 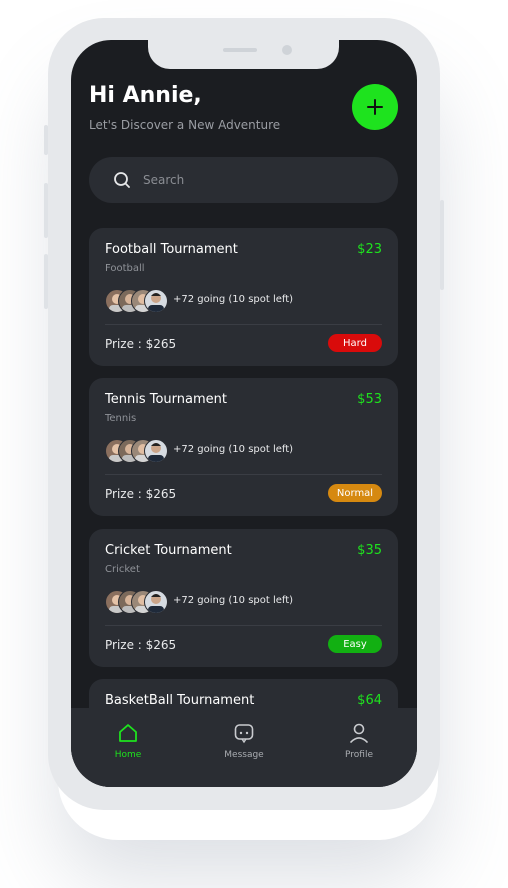 What do you see at coordinates (369, 700) in the screenshot?
I see `tournament-price: $64` at bounding box center [369, 700].